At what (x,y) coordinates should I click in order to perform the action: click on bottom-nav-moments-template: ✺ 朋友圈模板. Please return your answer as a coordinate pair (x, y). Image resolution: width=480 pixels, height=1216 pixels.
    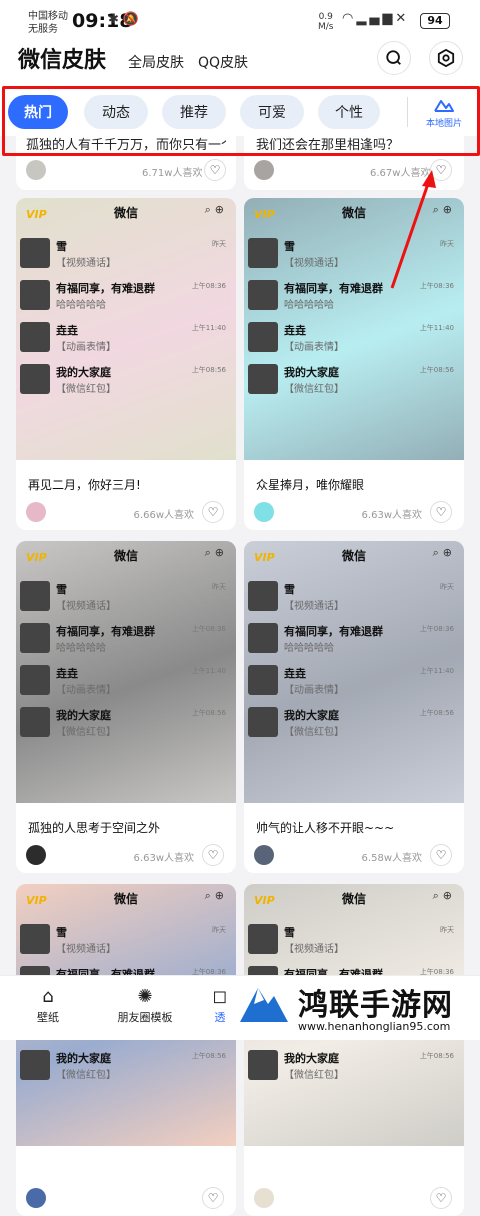
    Looking at the image, I should click on (145, 1005).